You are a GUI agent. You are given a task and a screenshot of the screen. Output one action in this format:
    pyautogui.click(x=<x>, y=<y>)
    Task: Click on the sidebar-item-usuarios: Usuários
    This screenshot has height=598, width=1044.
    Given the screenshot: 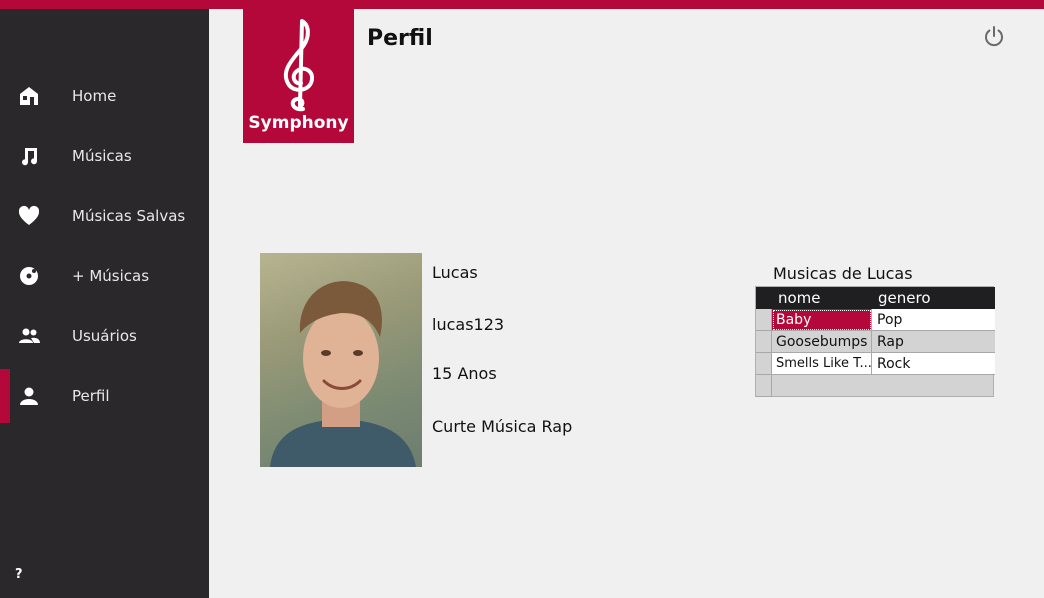 What is the action you would take?
    pyautogui.click(x=104, y=336)
    